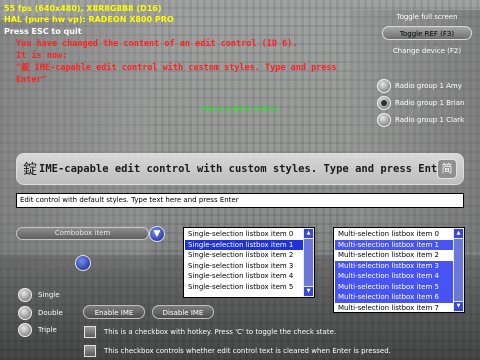 The width and height of the screenshot is (480, 360). Describe the element at coordinates (244, 234) in the screenshot. I see `listbox-item: Single-selection listbox item 0` at that location.